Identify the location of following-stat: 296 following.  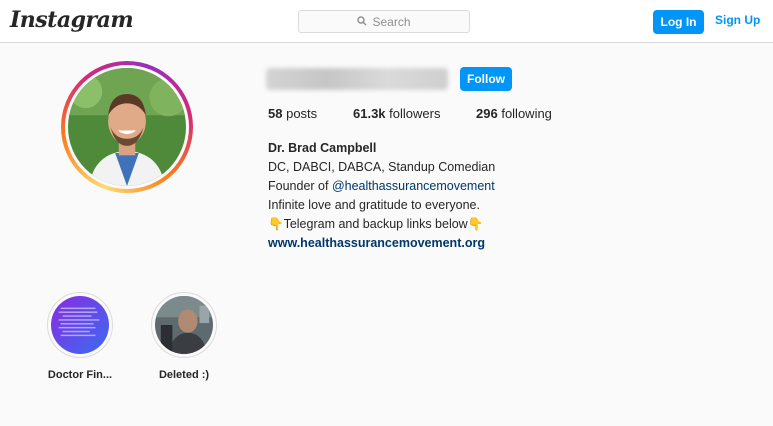
(514, 113).